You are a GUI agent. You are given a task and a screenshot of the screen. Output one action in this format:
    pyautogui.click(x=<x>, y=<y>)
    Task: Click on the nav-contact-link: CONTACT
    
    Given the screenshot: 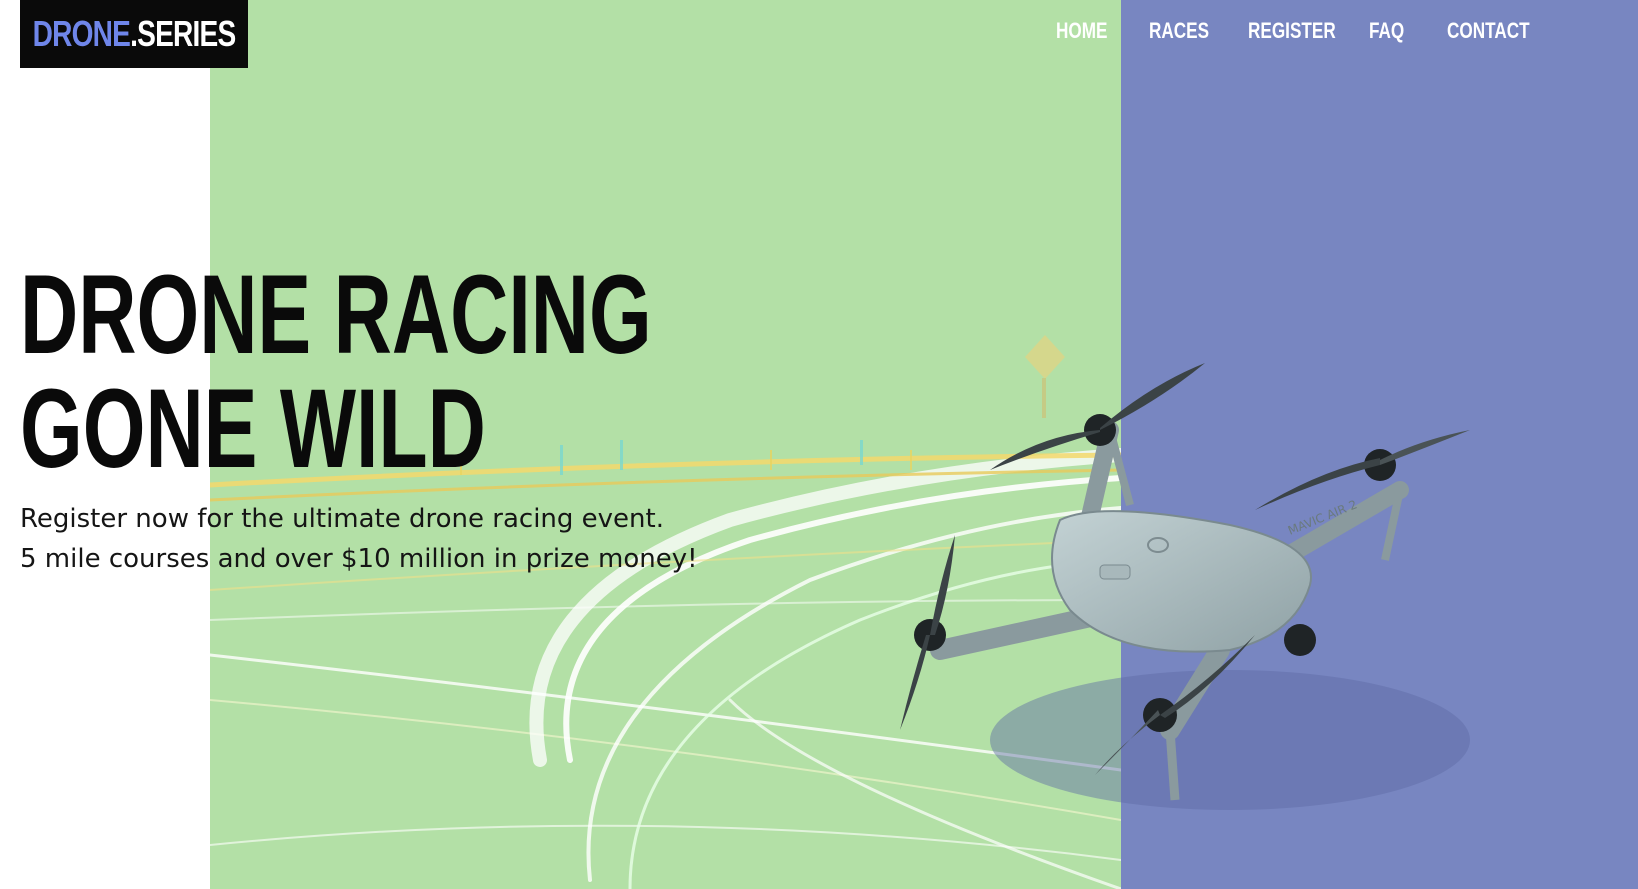 What is the action you would take?
    pyautogui.click(x=1488, y=31)
    